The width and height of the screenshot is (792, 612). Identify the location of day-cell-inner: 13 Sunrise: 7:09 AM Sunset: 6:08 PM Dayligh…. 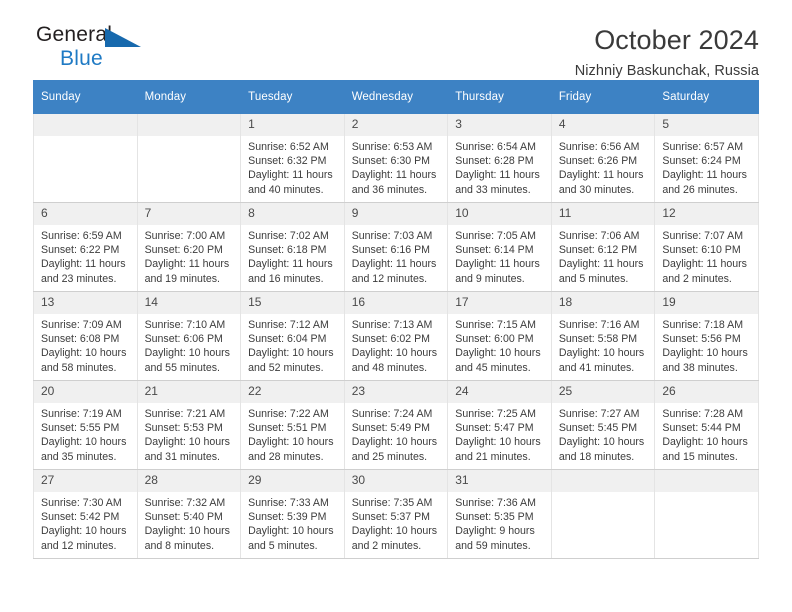
(85, 336).